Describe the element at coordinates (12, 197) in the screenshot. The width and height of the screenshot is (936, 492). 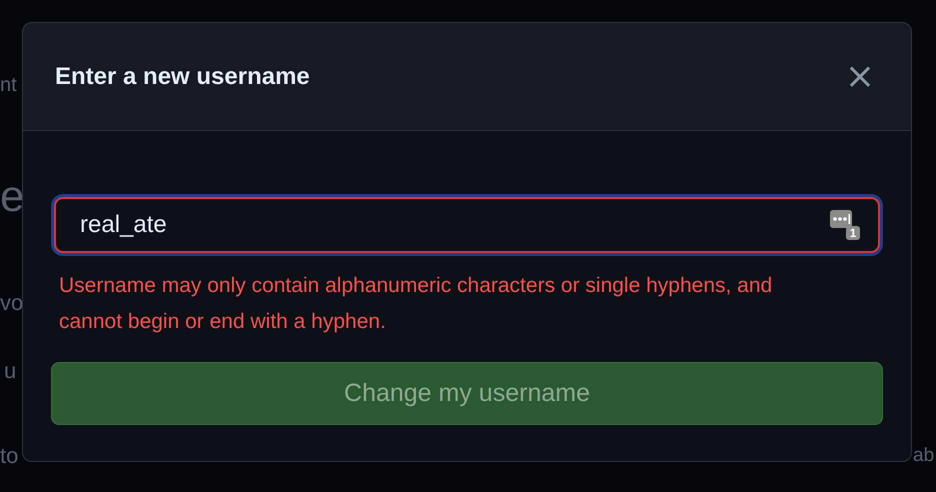
I see `background-text: e` at that location.